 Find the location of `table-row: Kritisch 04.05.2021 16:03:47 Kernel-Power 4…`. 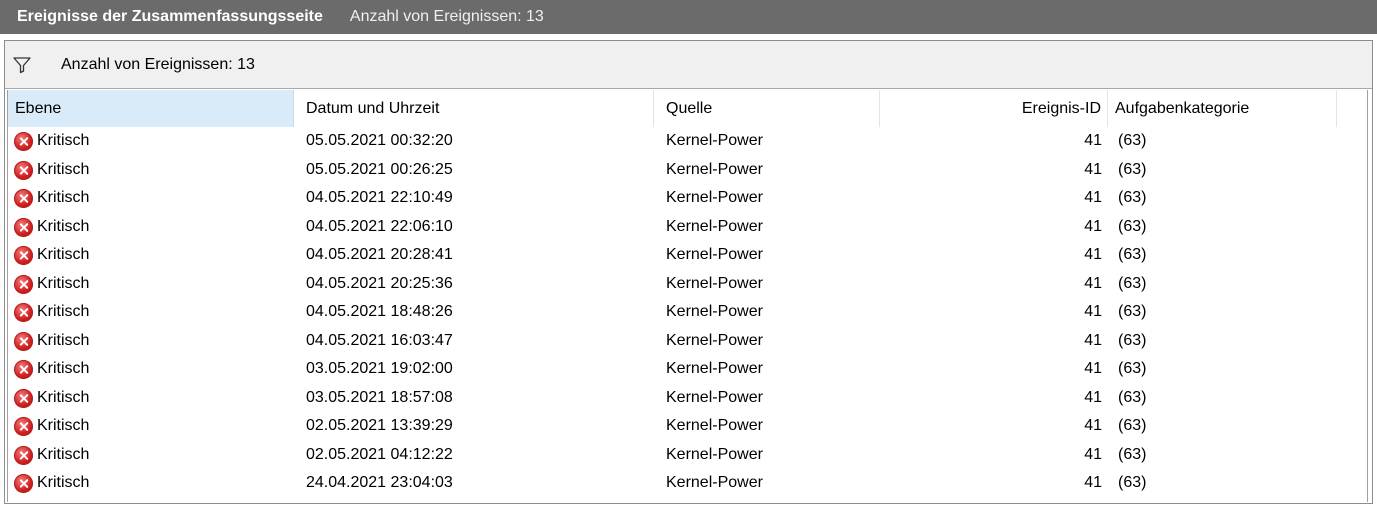

table-row: Kritisch 04.05.2021 16:03:47 Kernel-Power 4… is located at coordinates (687, 341).